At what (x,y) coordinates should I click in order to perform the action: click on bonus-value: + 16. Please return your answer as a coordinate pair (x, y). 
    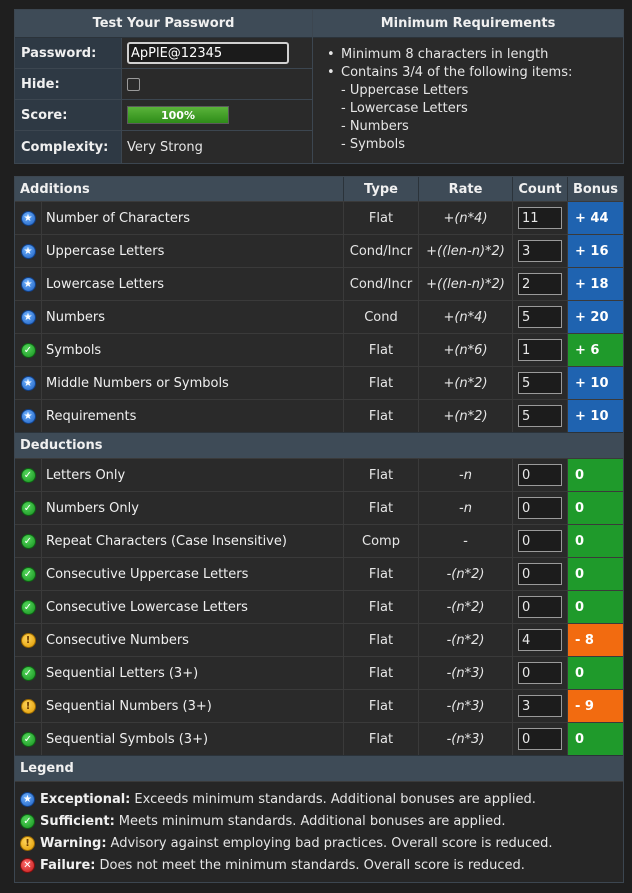
    Looking at the image, I should click on (595, 251).